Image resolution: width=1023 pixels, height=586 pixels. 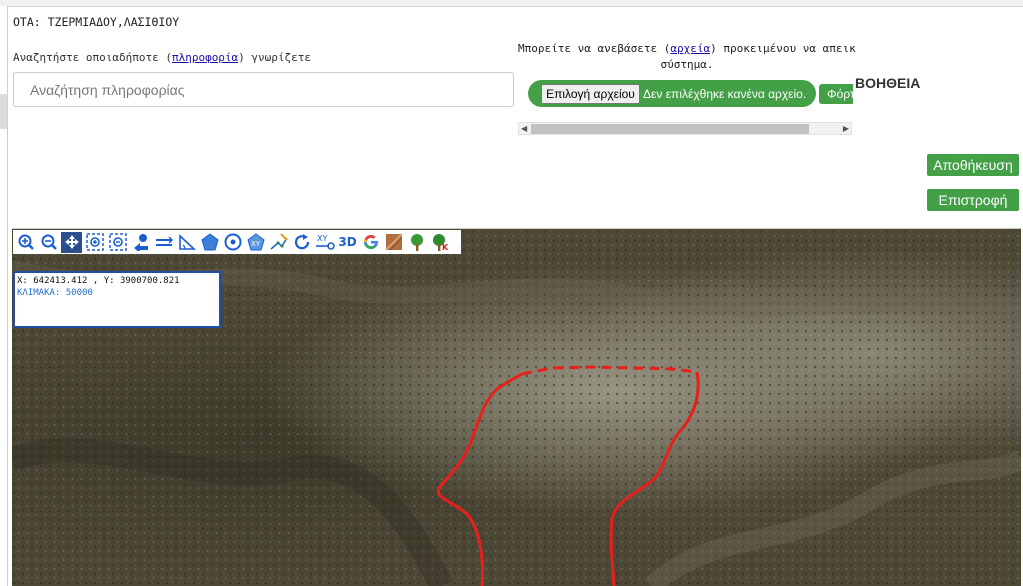 What do you see at coordinates (278, 242) in the screenshot?
I see `edit-line-icon` at bounding box center [278, 242].